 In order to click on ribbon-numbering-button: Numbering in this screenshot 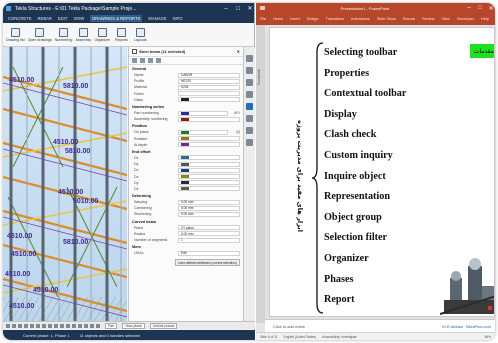, I will do `click(63, 34)`.